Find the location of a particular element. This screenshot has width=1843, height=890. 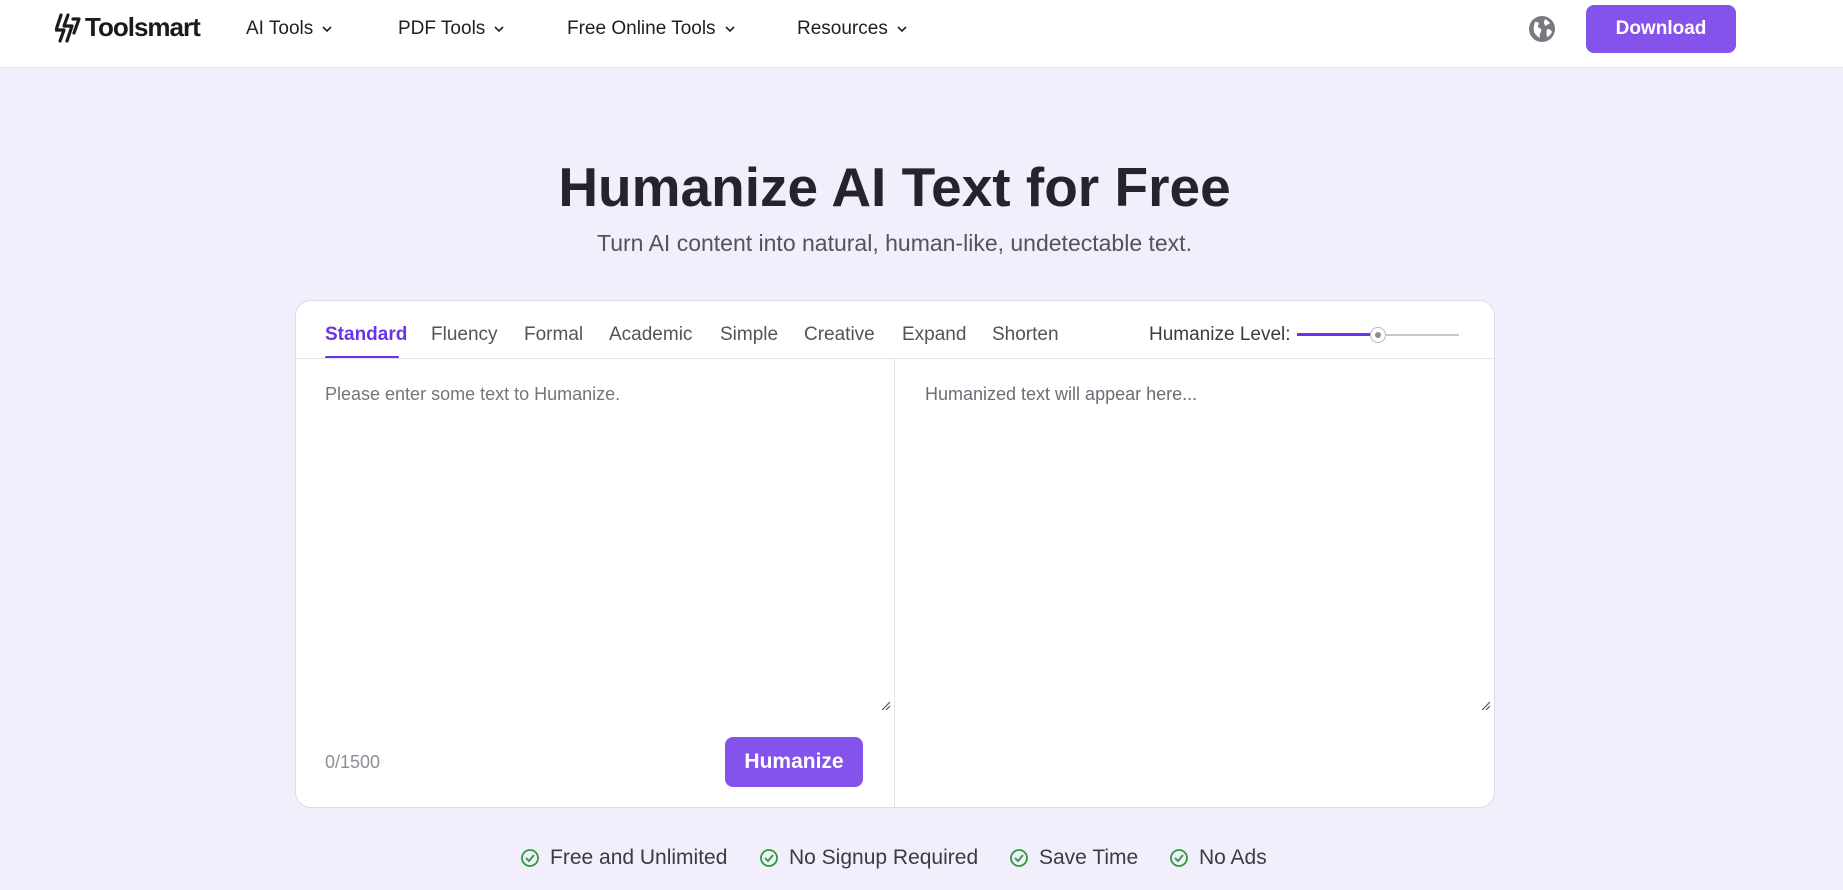

logo: Toolsmart is located at coordinates (128, 27).